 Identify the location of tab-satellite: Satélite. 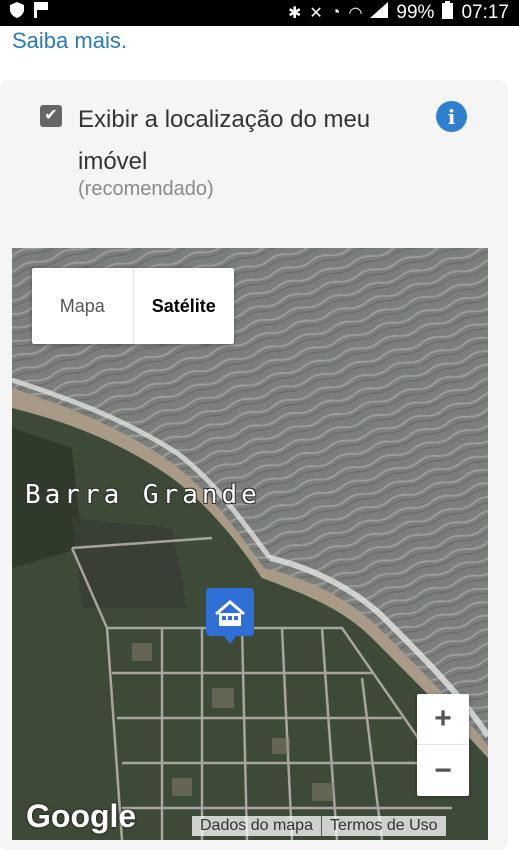
(184, 306).